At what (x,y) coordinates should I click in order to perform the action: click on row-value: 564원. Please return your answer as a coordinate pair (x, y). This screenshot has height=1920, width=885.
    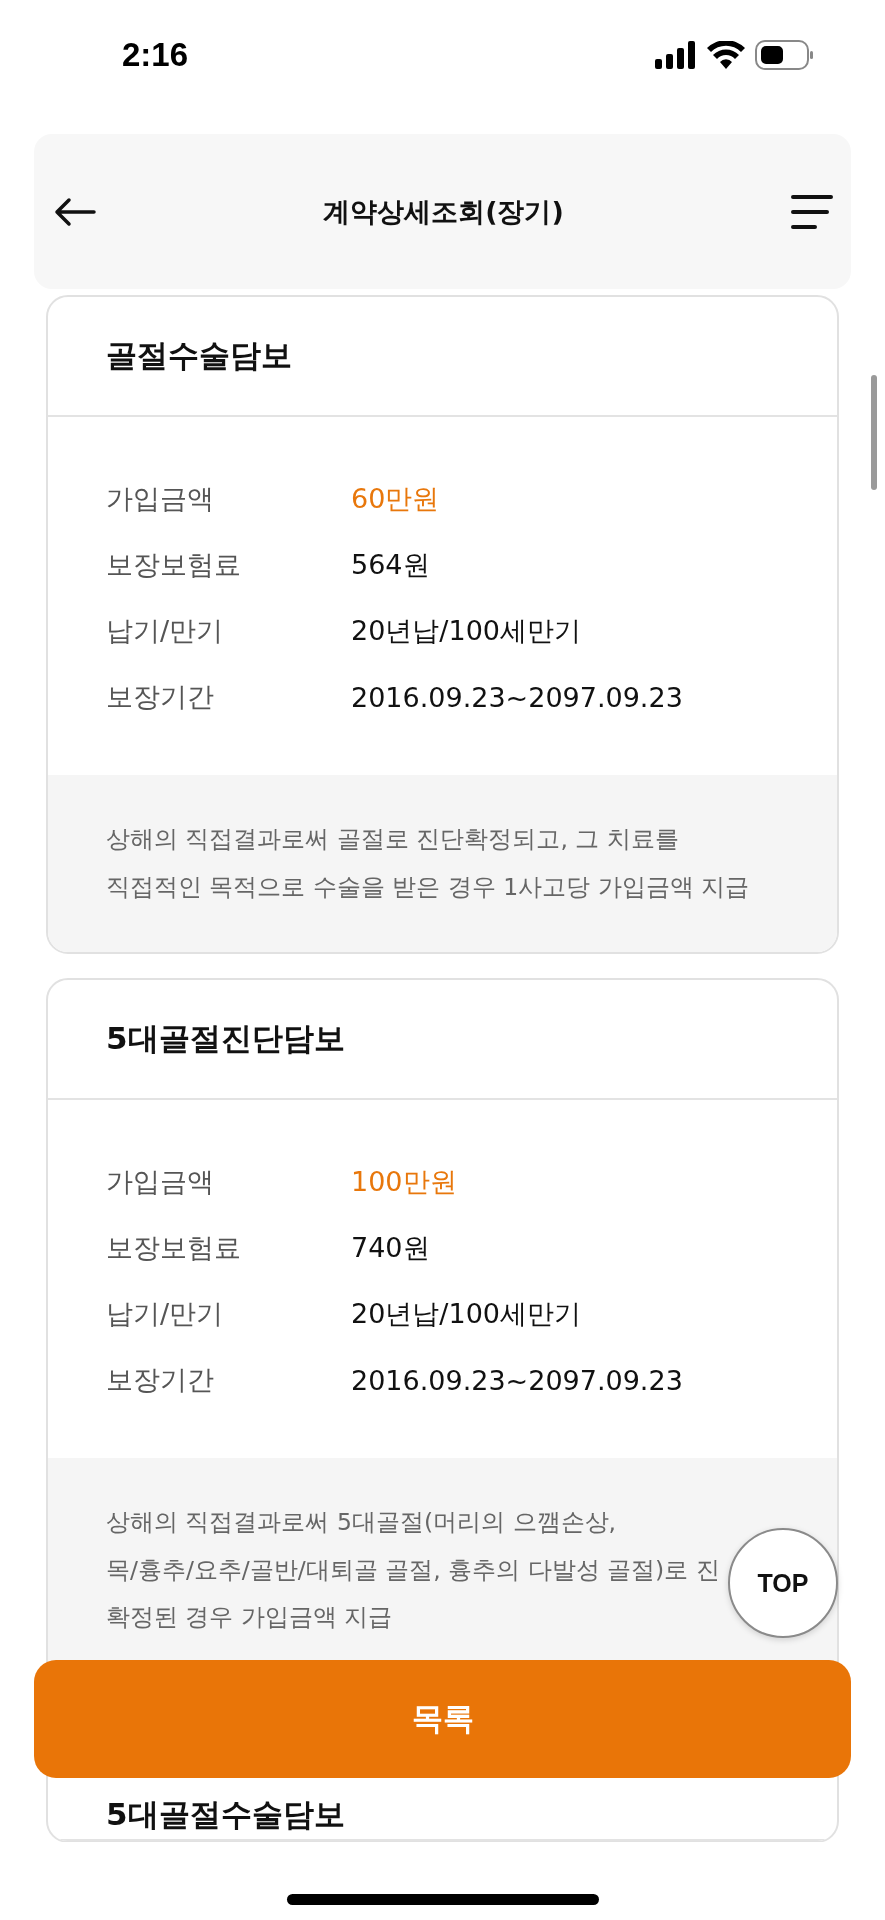
    Looking at the image, I should click on (390, 565).